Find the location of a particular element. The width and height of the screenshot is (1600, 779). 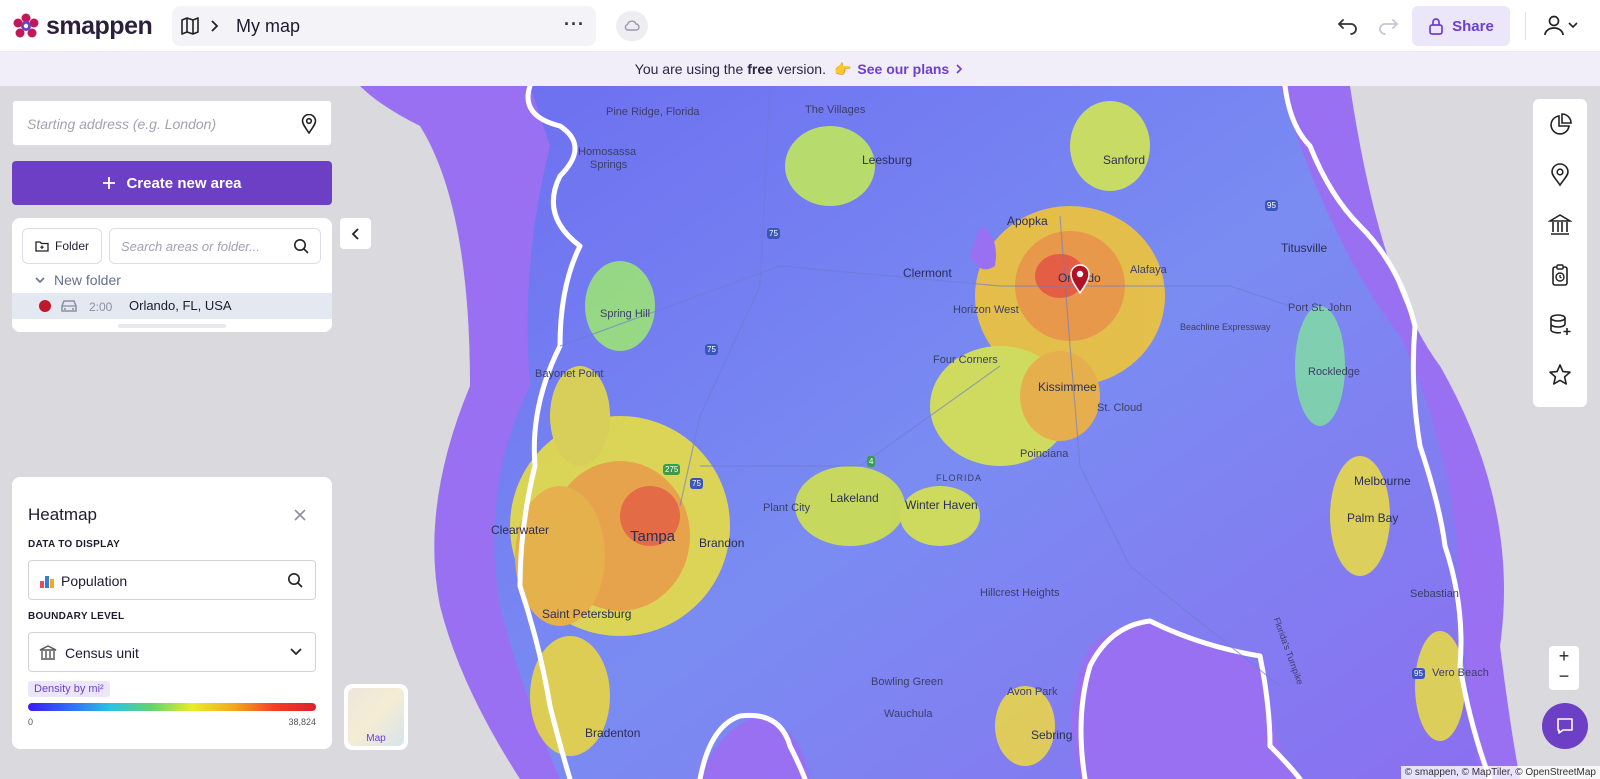

label-horizon-west: Horizon West is located at coordinates (986, 310).